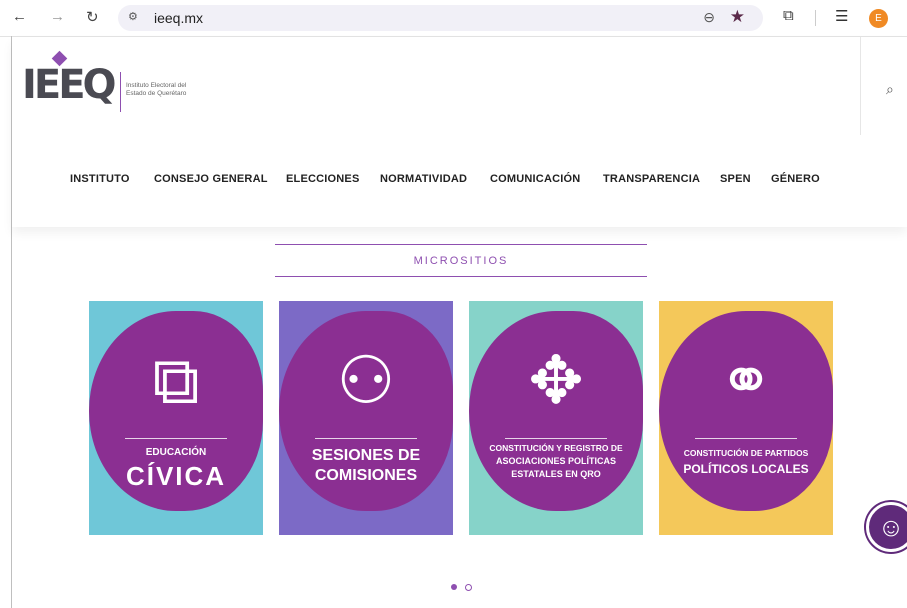  Describe the element at coordinates (211, 179) in the screenshot. I see `menu-item-consejo-general: CONSEJO GENERAL` at that location.